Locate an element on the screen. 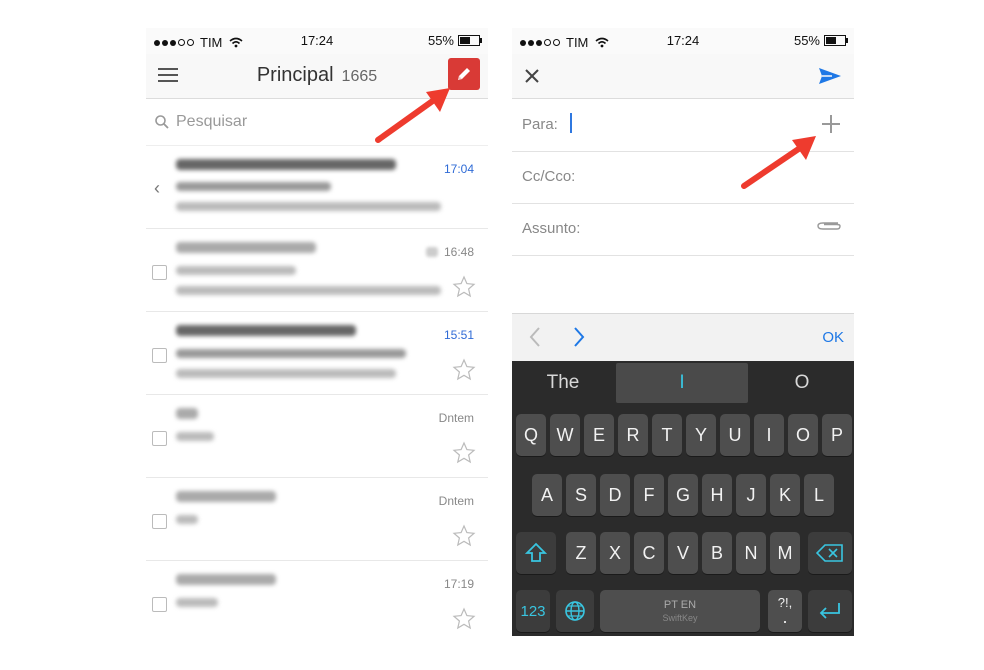  chevron-left-icon: ‹ is located at coordinates (157, 188).